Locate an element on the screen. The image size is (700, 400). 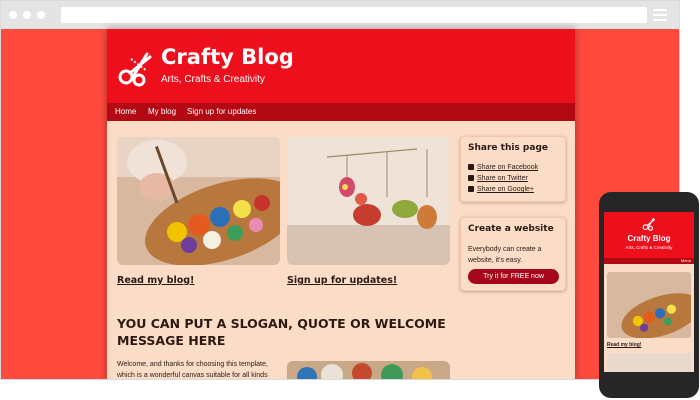
hanging-knitted-toys-image is located at coordinates (368, 201).